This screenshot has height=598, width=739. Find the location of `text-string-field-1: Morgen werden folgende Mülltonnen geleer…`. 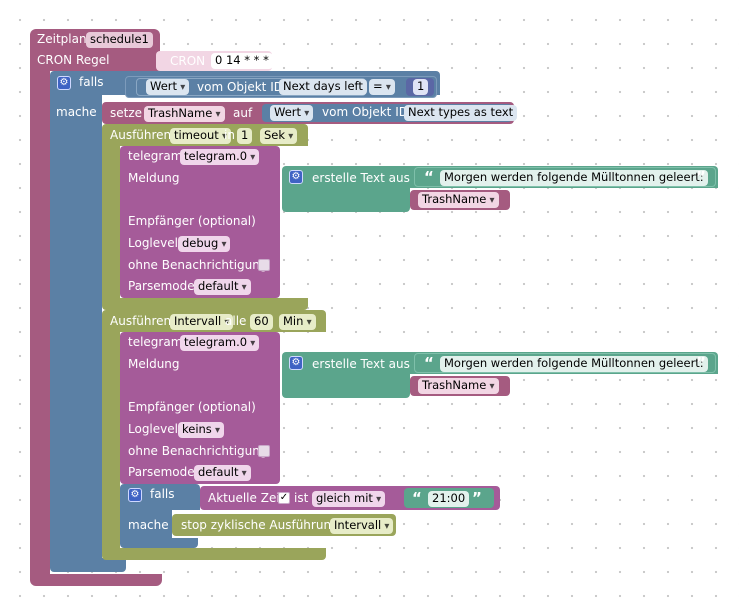

text-string-field-1: Morgen werden folgende Mülltonnen geleer… is located at coordinates (574, 178).